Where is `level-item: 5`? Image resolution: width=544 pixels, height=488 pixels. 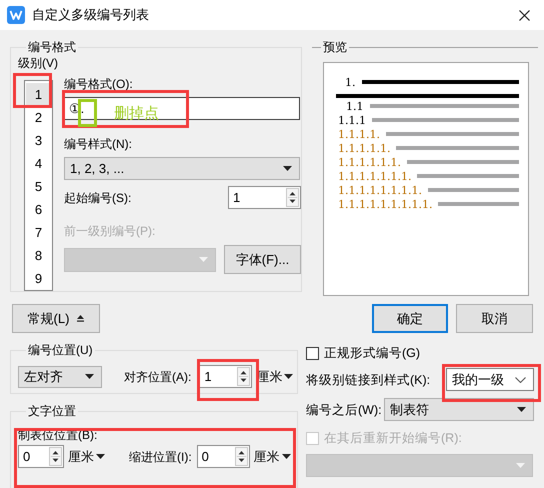
level-item: 5 is located at coordinates (38, 186).